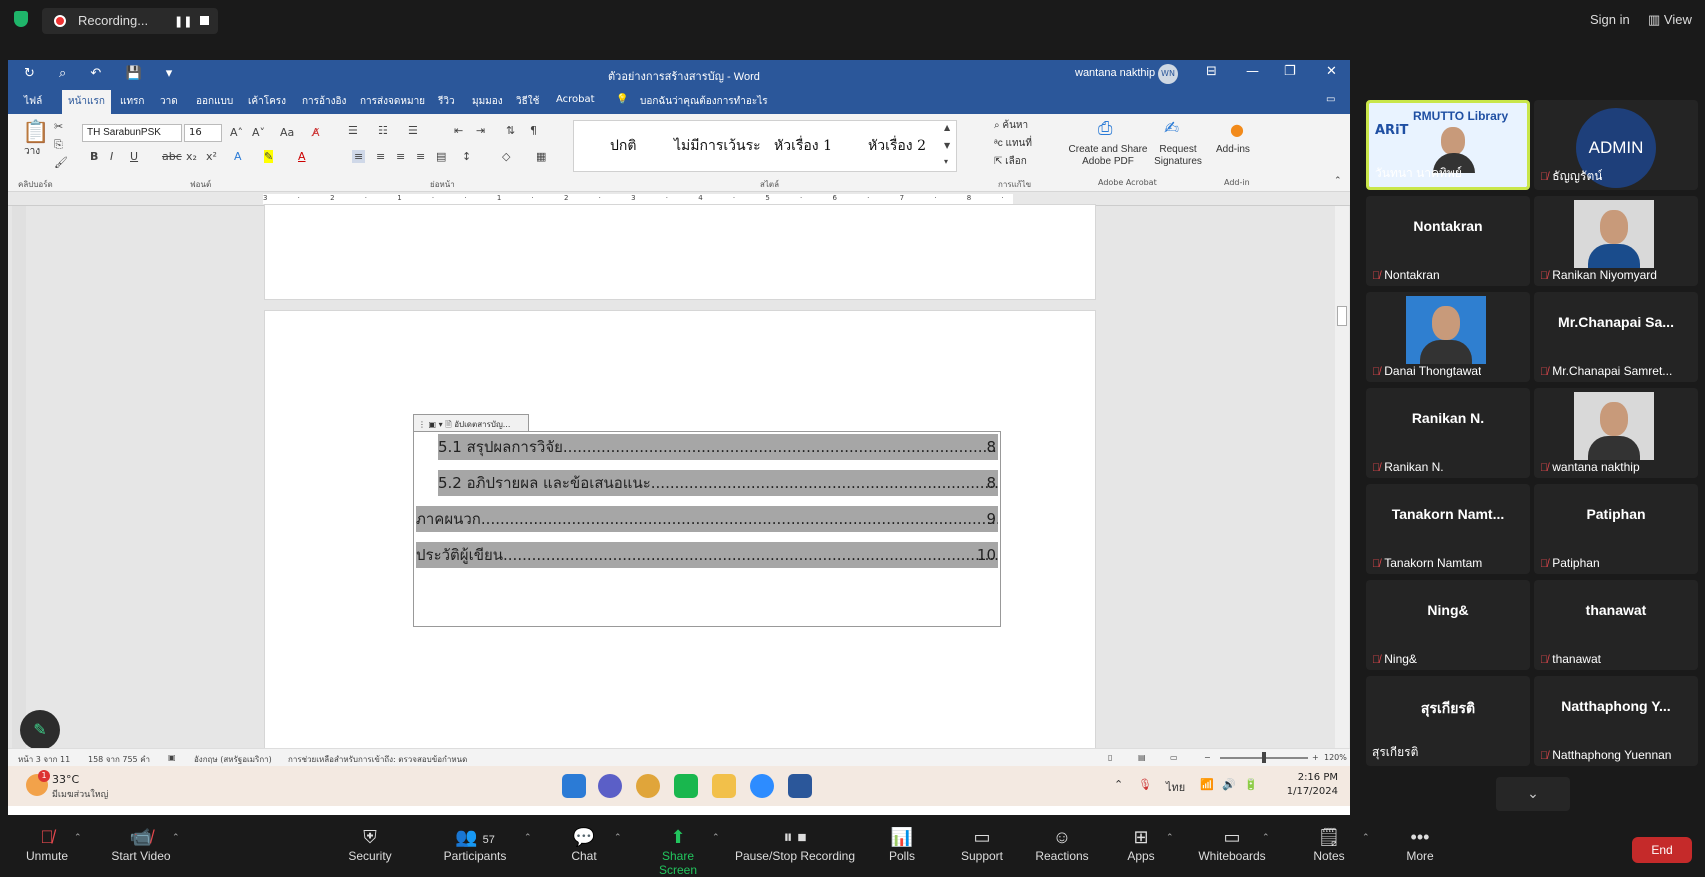 Image resolution: width=1705 pixels, height=877 pixels. Describe the element at coordinates (1331, 71) in the screenshot. I see `close-icon: ✕` at that location.